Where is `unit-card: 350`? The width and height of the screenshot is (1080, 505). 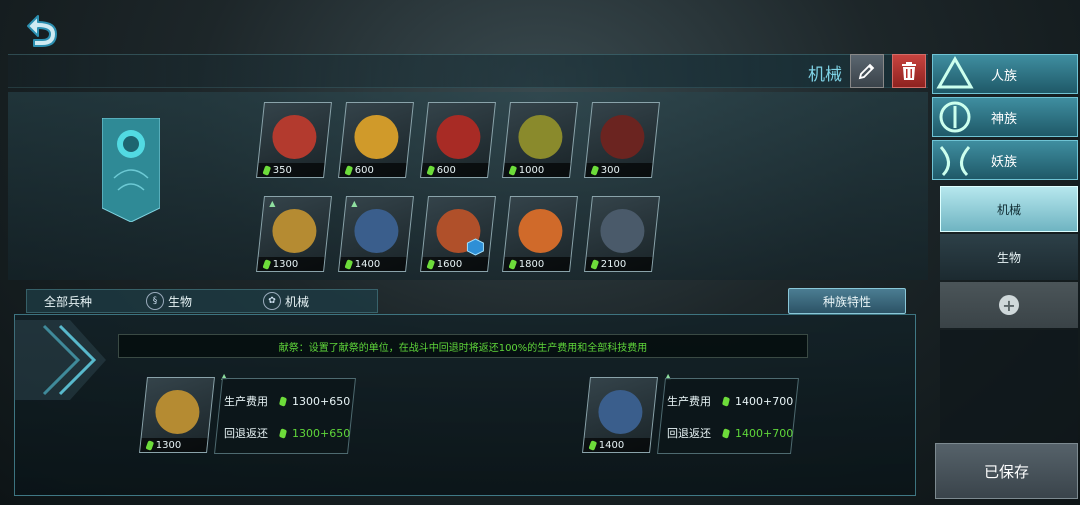 unit-card: 350 is located at coordinates (294, 140).